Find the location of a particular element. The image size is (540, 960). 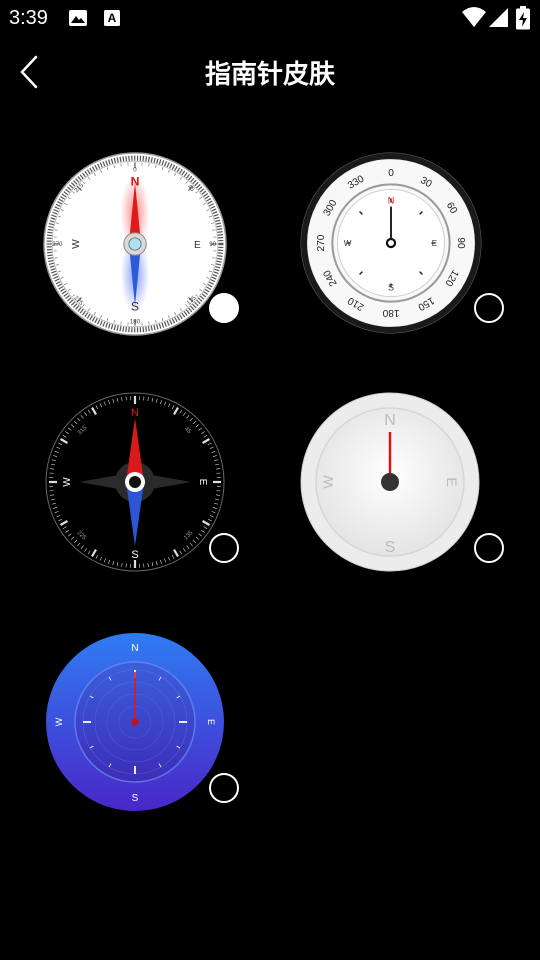

compass-skin-dark-needle: N S E W 45 315 135 225 is located at coordinates (135, 482).